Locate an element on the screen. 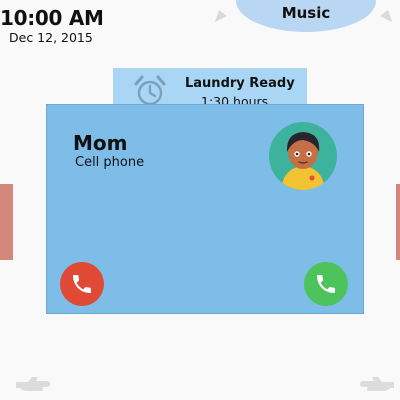 The height and width of the screenshot is (400, 400). music-button: Music is located at coordinates (306, 16).